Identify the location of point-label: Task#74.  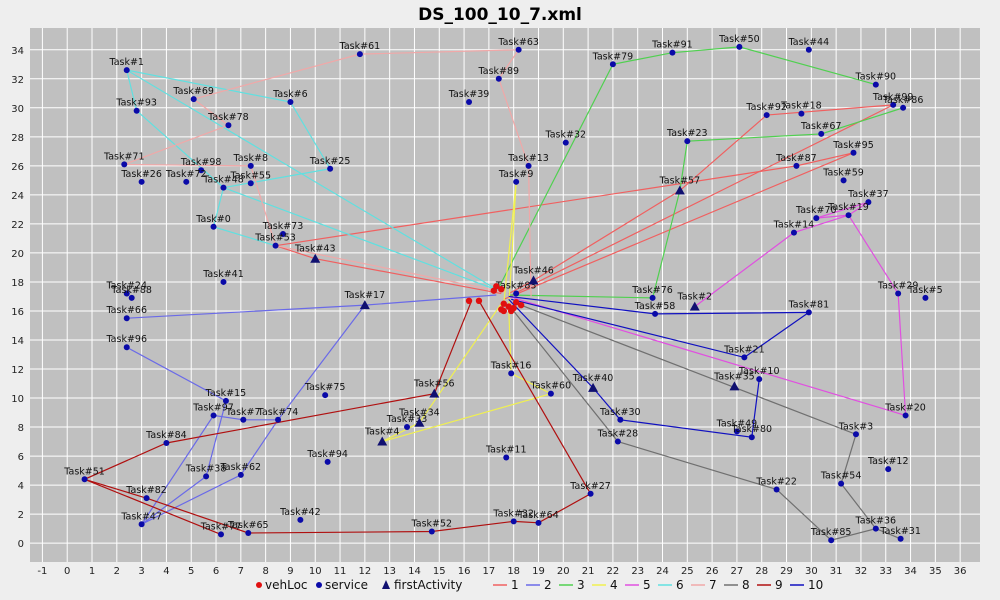
(278, 412).